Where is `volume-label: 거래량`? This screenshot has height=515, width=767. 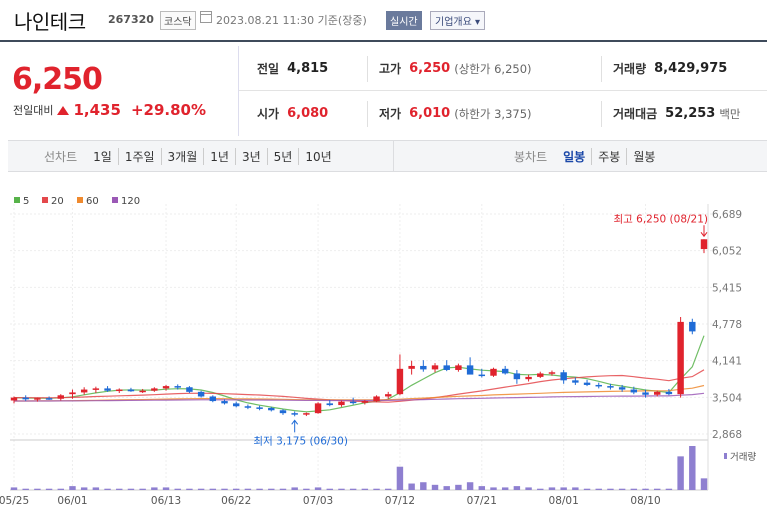
volume-label: 거래량 is located at coordinates (743, 457).